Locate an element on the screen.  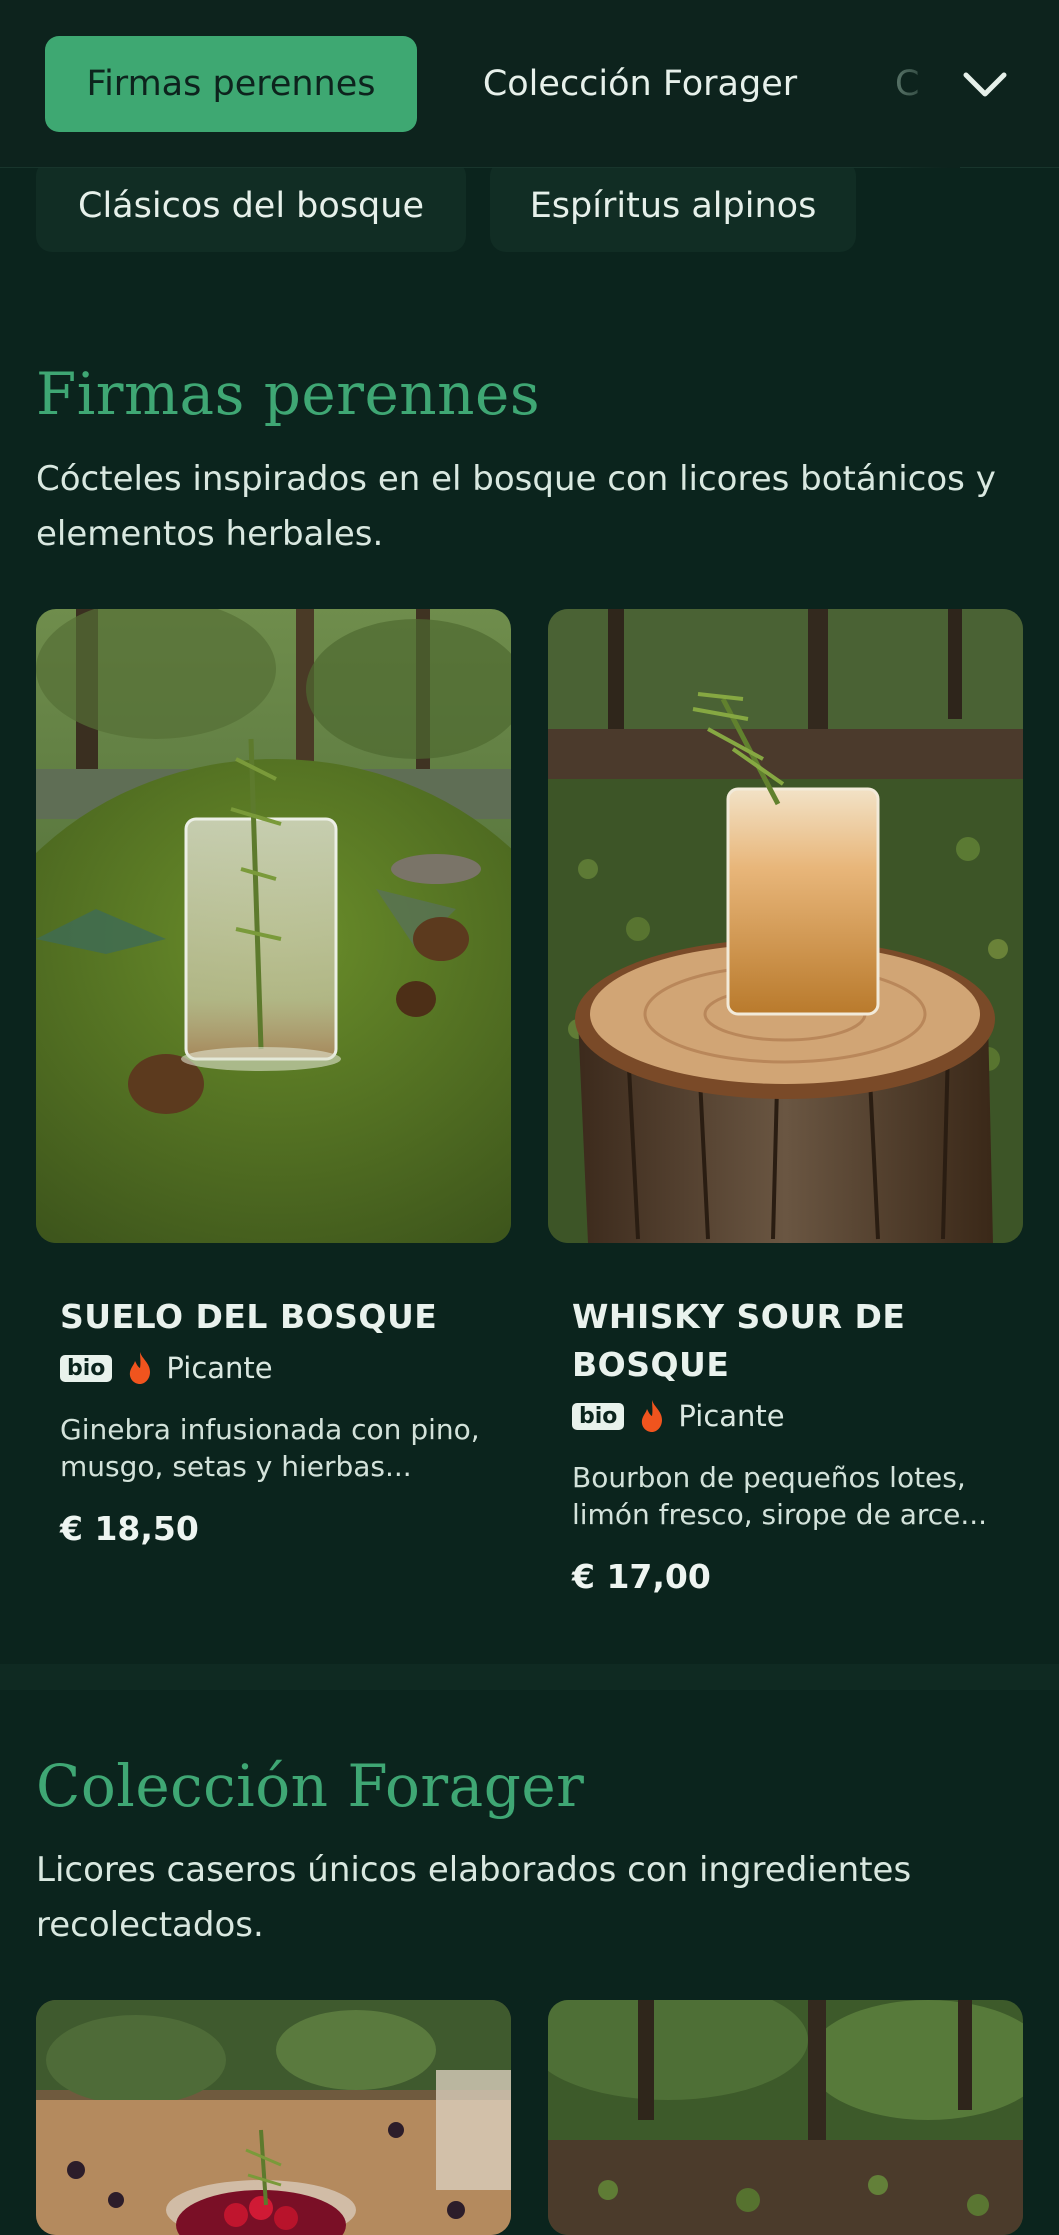
item-name: WHISKY SOUR DE BOSQUE is located at coordinates (739, 1340).